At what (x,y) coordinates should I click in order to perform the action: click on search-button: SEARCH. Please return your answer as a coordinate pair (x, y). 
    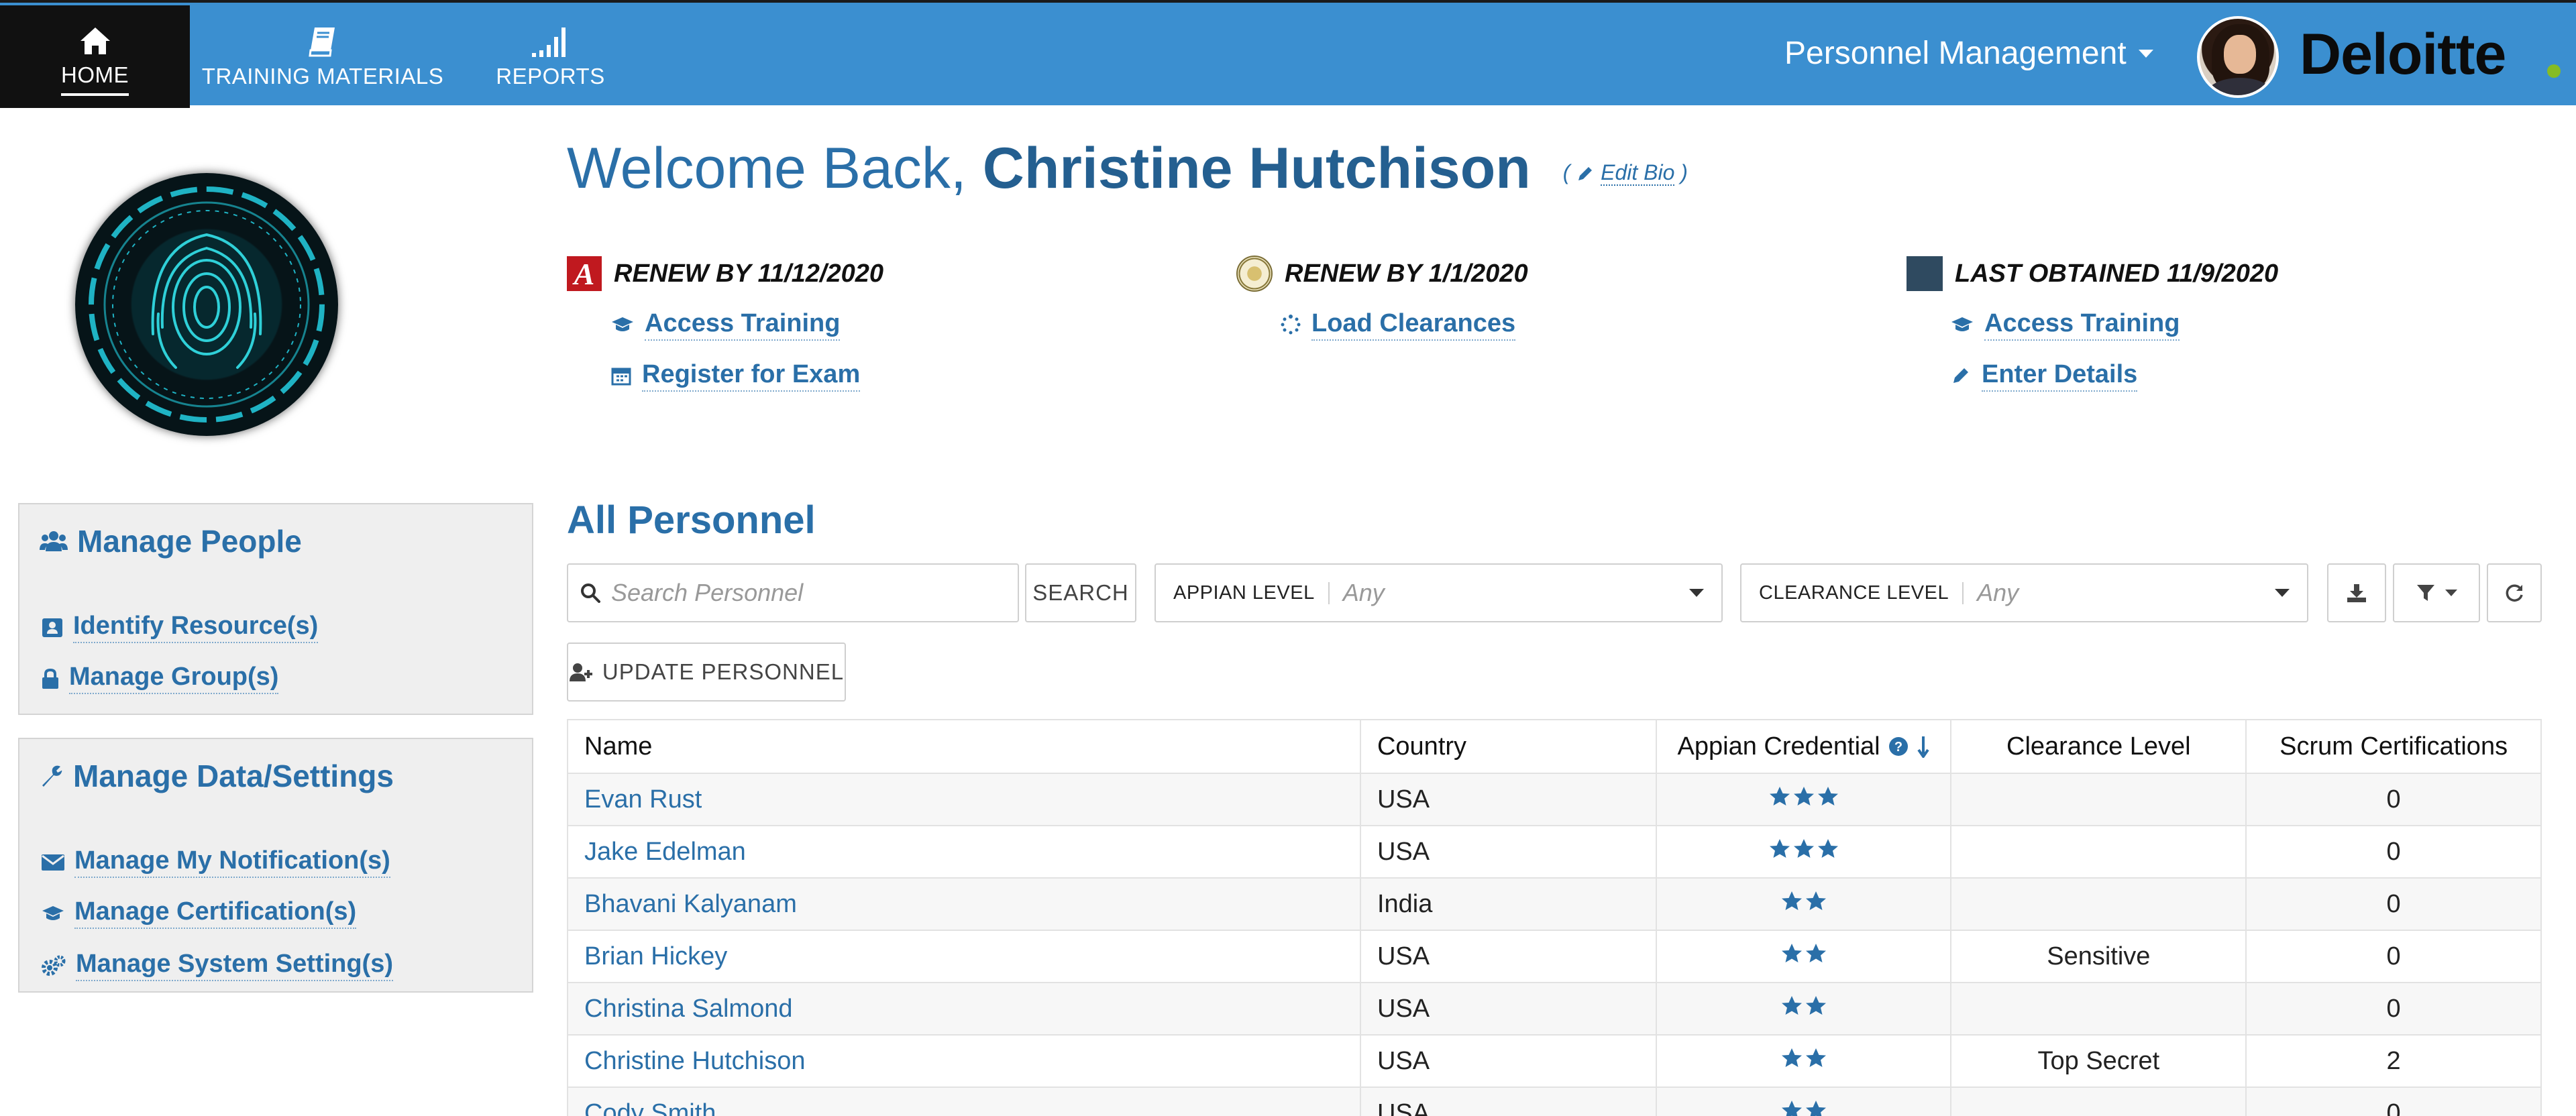
    Looking at the image, I should click on (1080, 592).